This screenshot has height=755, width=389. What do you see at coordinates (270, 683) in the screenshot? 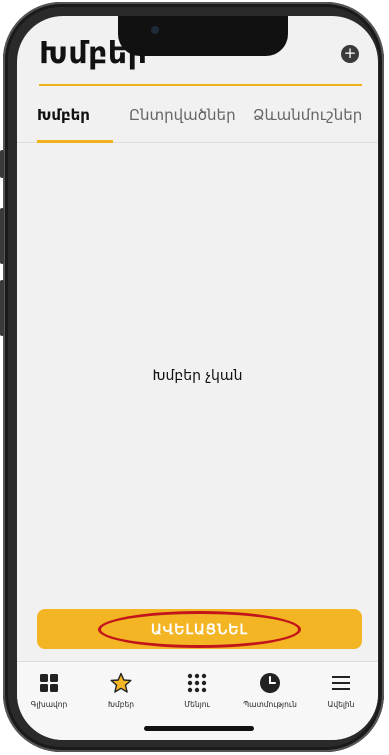
I see `history-icon` at bounding box center [270, 683].